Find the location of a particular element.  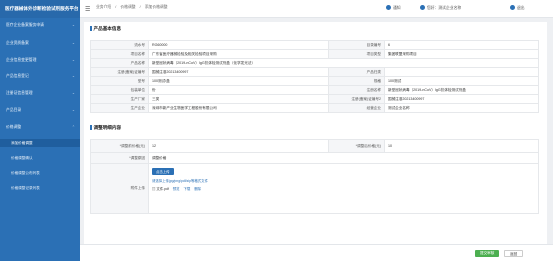

field-label: 注册(备案)证编号2 is located at coordinates (356, 99).